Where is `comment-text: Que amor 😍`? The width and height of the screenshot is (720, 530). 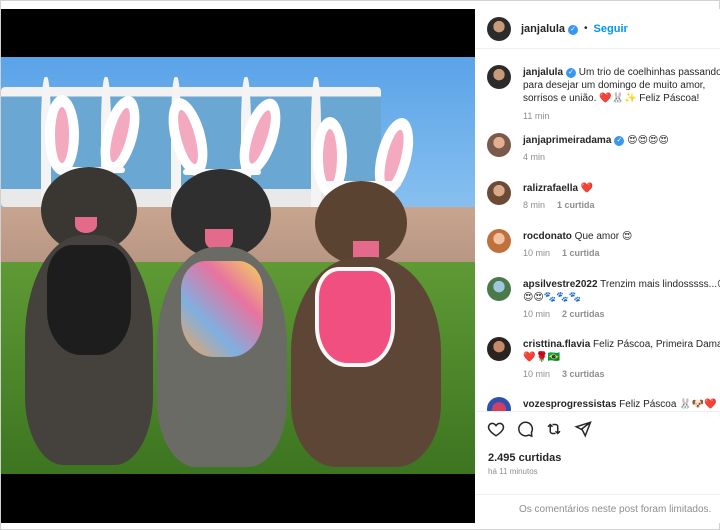
comment-text: Que amor 😍 is located at coordinates (603, 236).